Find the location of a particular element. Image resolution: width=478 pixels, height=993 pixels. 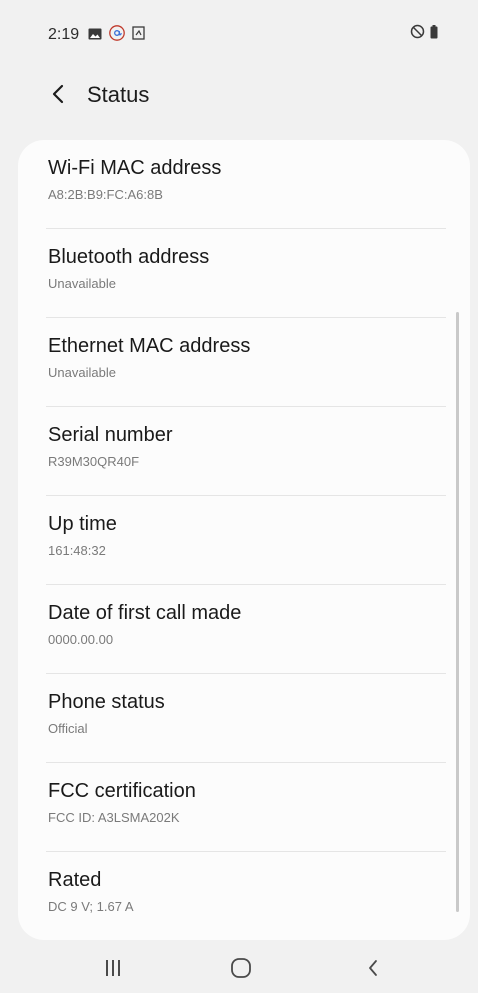

back-icon is located at coordinates (373, 970).